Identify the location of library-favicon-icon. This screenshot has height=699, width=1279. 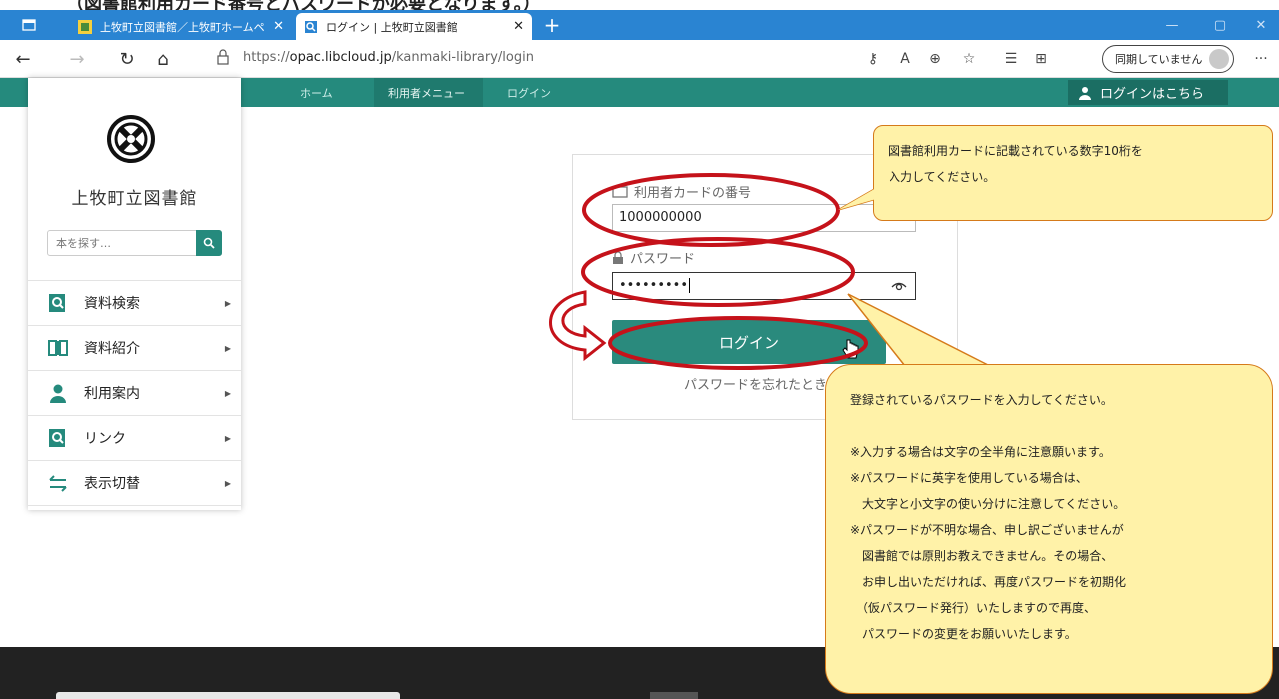
(85, 26).